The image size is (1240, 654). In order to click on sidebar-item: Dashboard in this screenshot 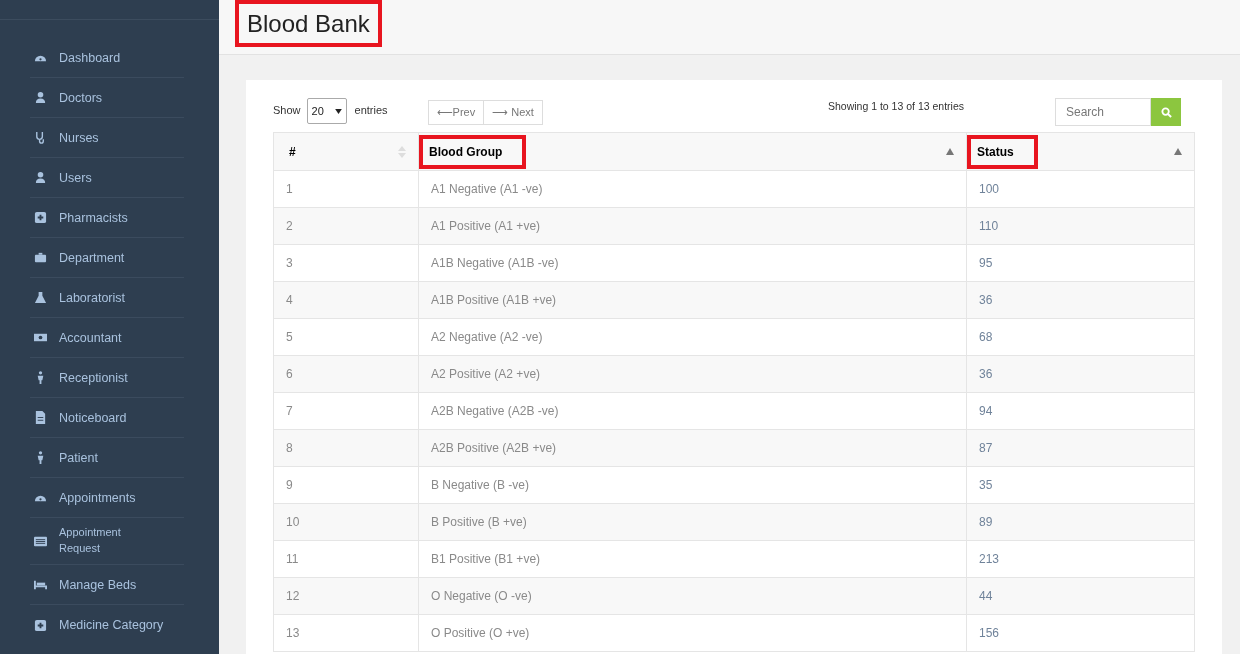, I will do `click(107, 58)`.